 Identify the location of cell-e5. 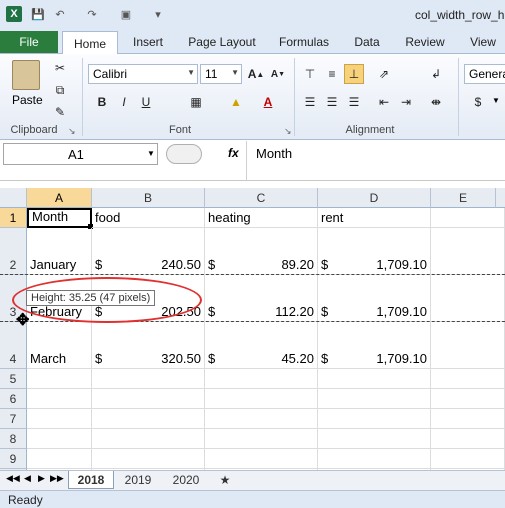
(468, 379).